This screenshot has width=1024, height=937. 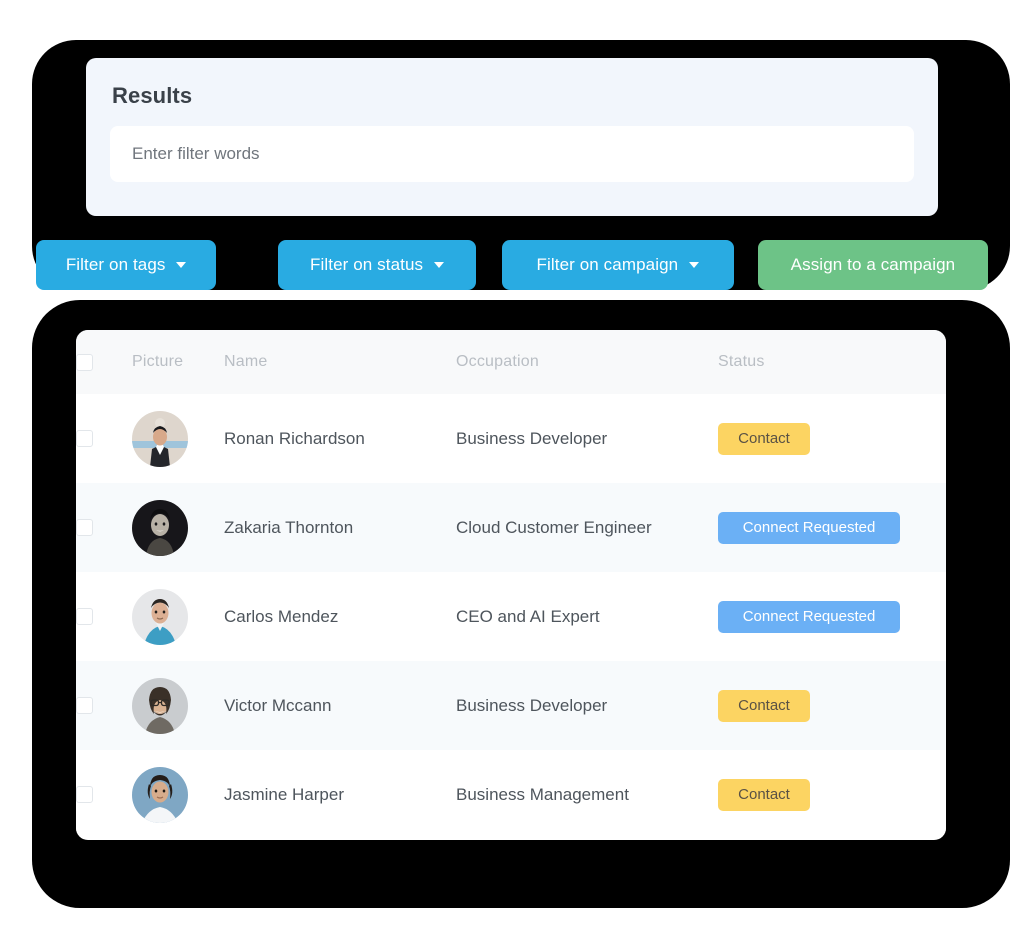 I want to click on filter-on-tags-button: Filter on tags, so click(x=126, y=265).